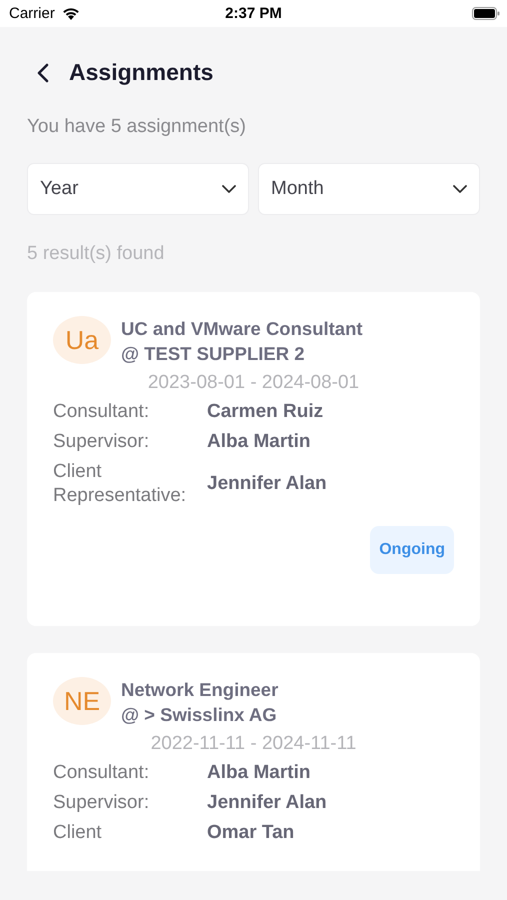 The height and width of the screenshot is (900, 507). What do you see at coordinates (96, 254) in the screenshot?
I see `results-count: 5 result(s) found` at bounding box center [96, 254].